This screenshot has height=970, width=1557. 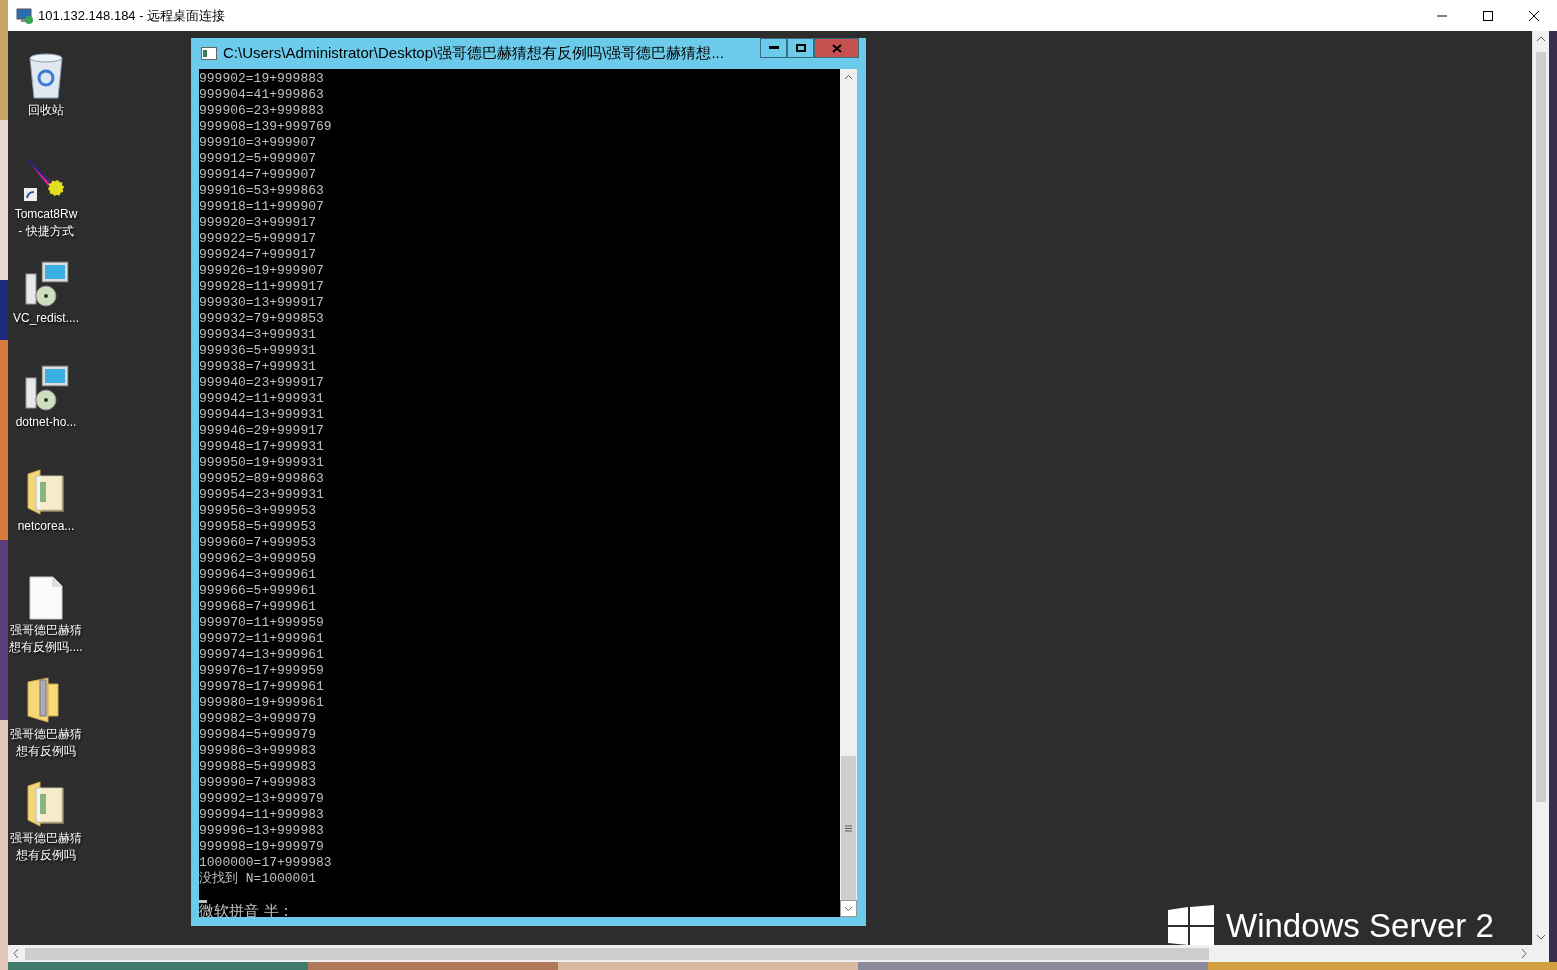 I want to click on console-line: 999930=13+999917, so click(x=262, y=303).